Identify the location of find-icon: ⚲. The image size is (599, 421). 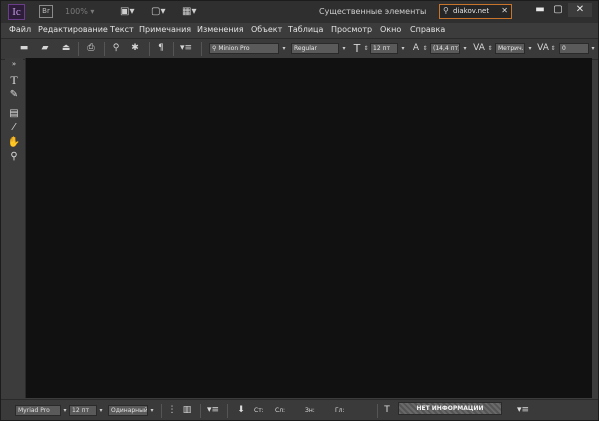
(116, 48).